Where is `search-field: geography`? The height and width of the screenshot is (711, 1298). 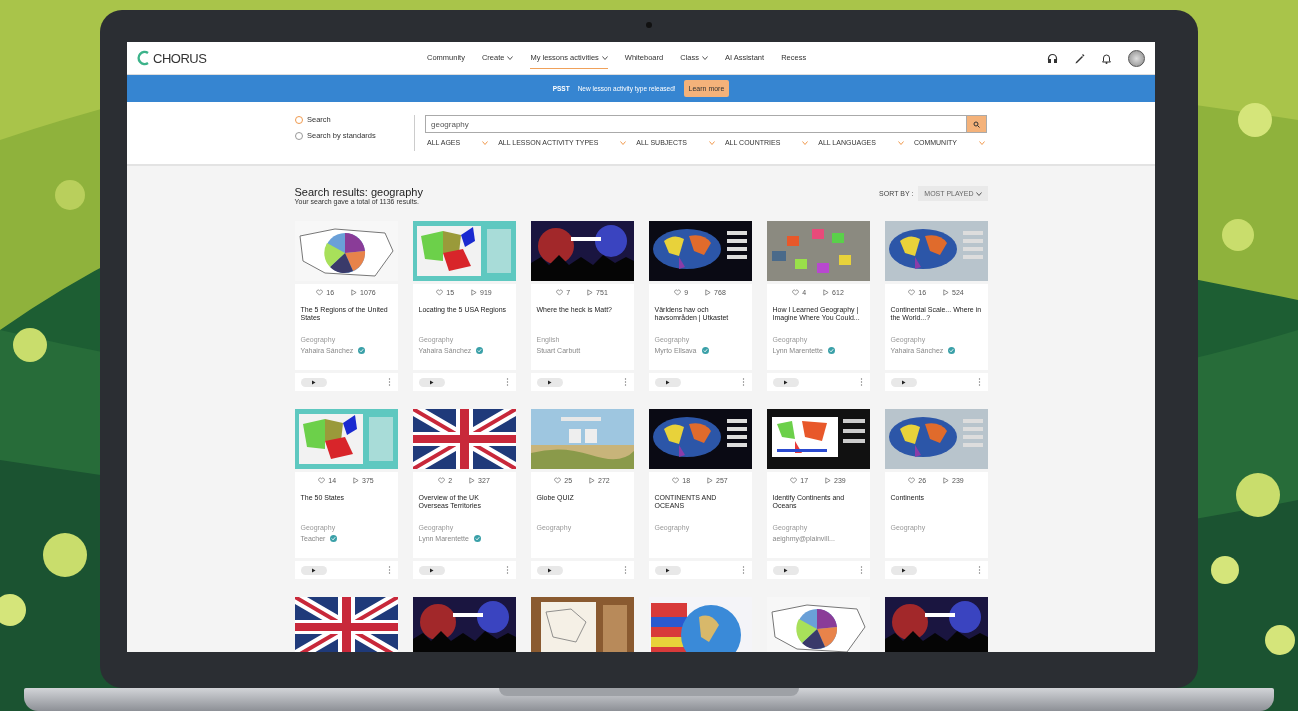
search-field: geography is located at coordinates (696, 124).